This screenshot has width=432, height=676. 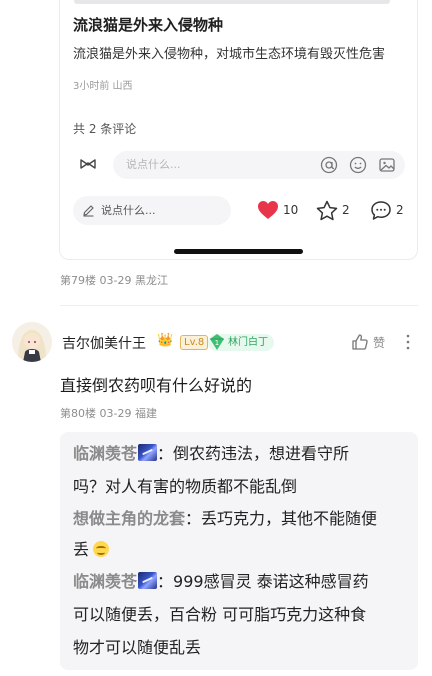 I want to click on post-title: 流浪猫是外来入侵物种, so click(x=148, y=24).